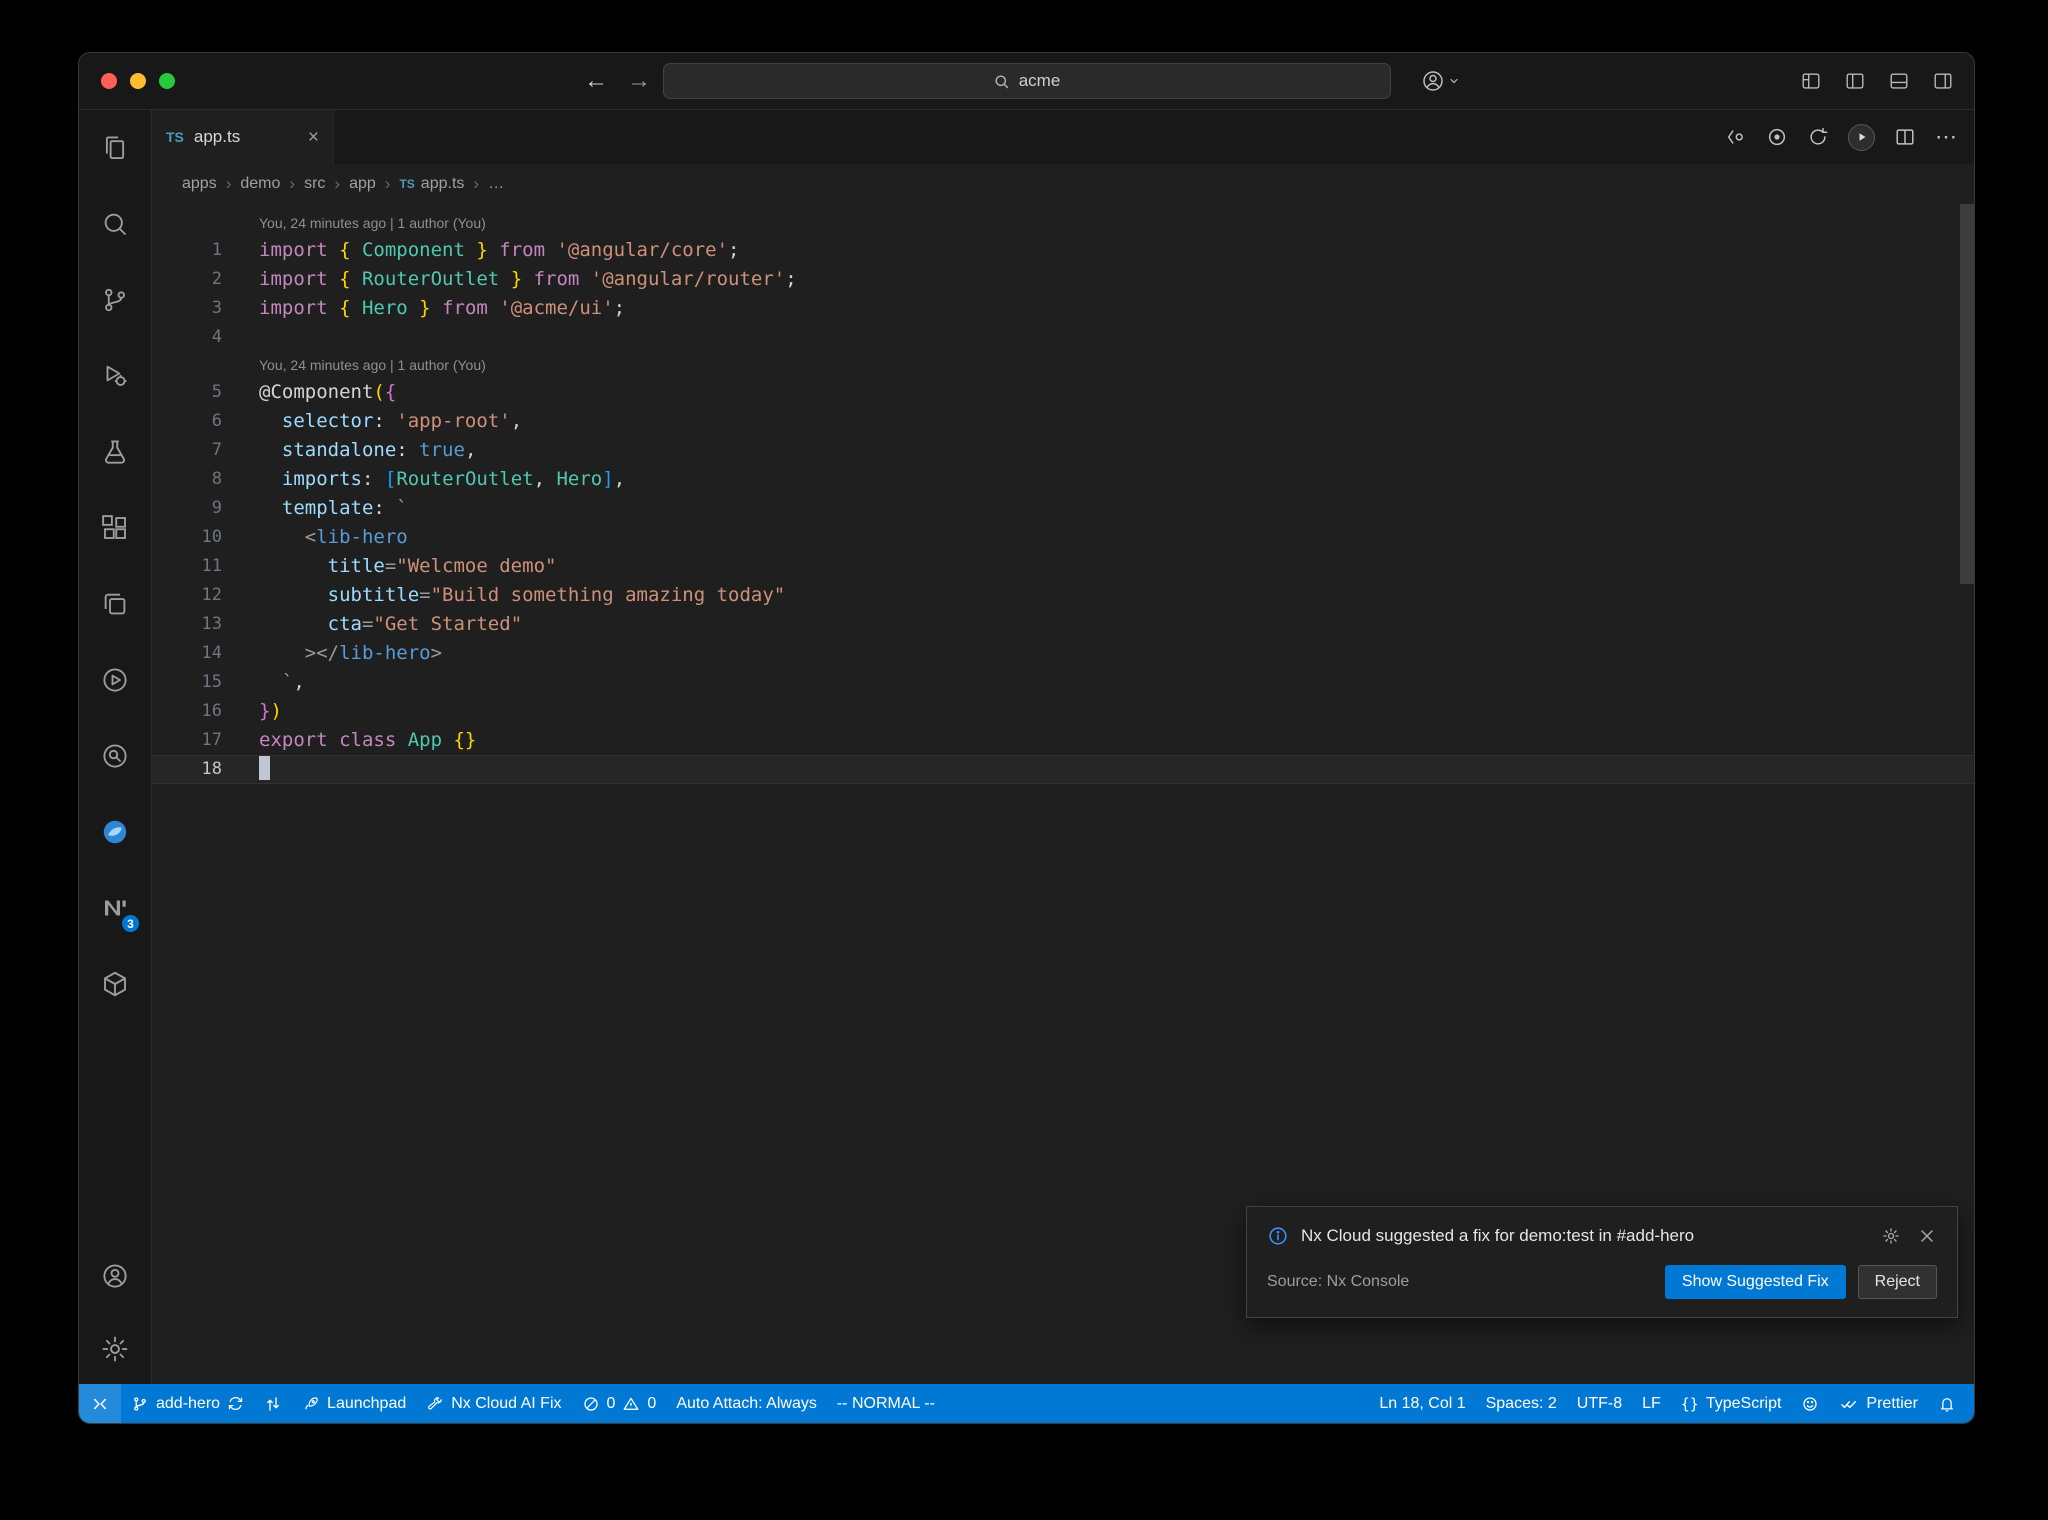 Image resolution: width=2048 pixels, height=1520 pixels. Describe the element at coordinates (273, 1403) in the screenshot. I see `sync-changes-status` at that location.